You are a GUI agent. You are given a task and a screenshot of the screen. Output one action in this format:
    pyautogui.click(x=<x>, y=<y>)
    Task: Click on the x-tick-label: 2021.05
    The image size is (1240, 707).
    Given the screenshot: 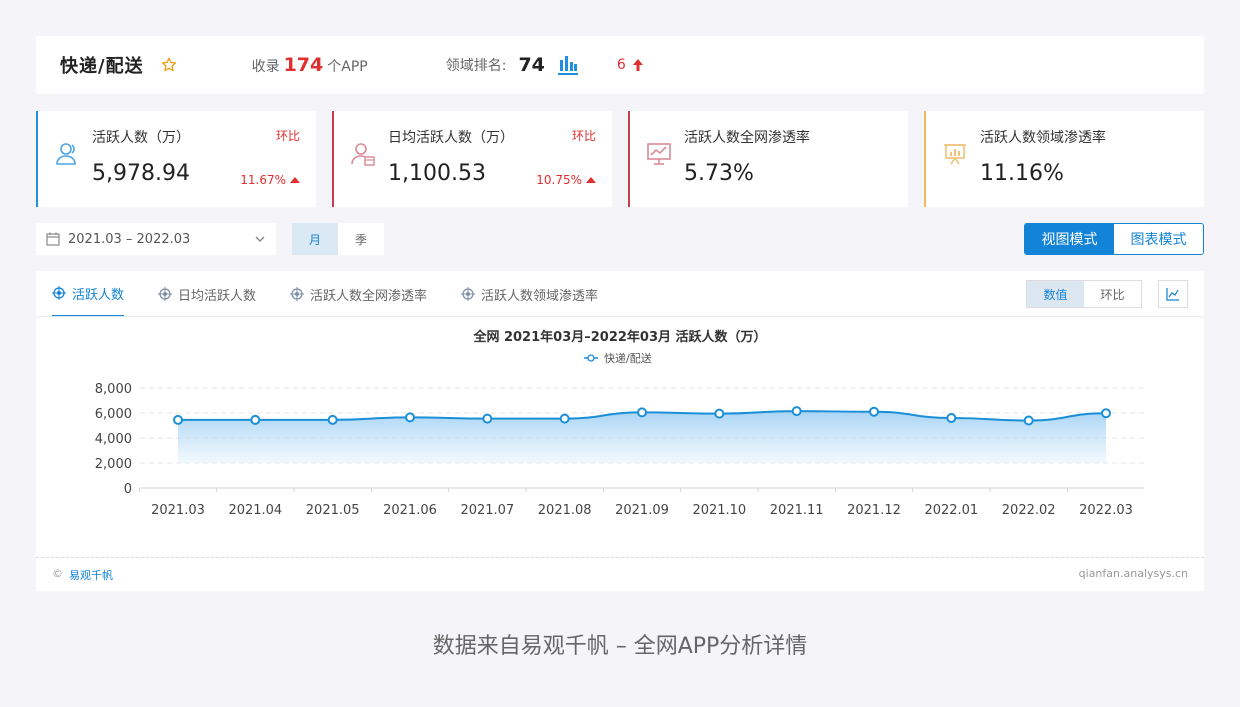 What is the action you would take?
    pyautogui.click(x=333, y=510)
    